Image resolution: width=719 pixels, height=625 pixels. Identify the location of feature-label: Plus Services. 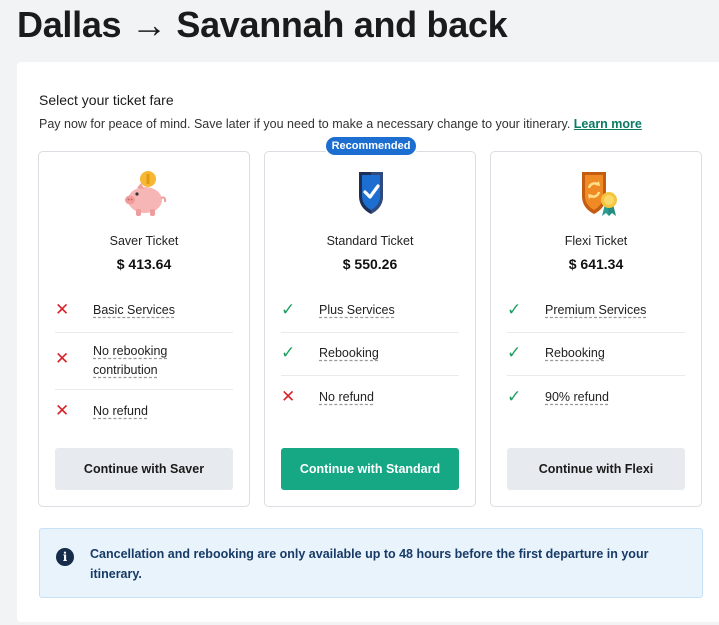
(357, 310).